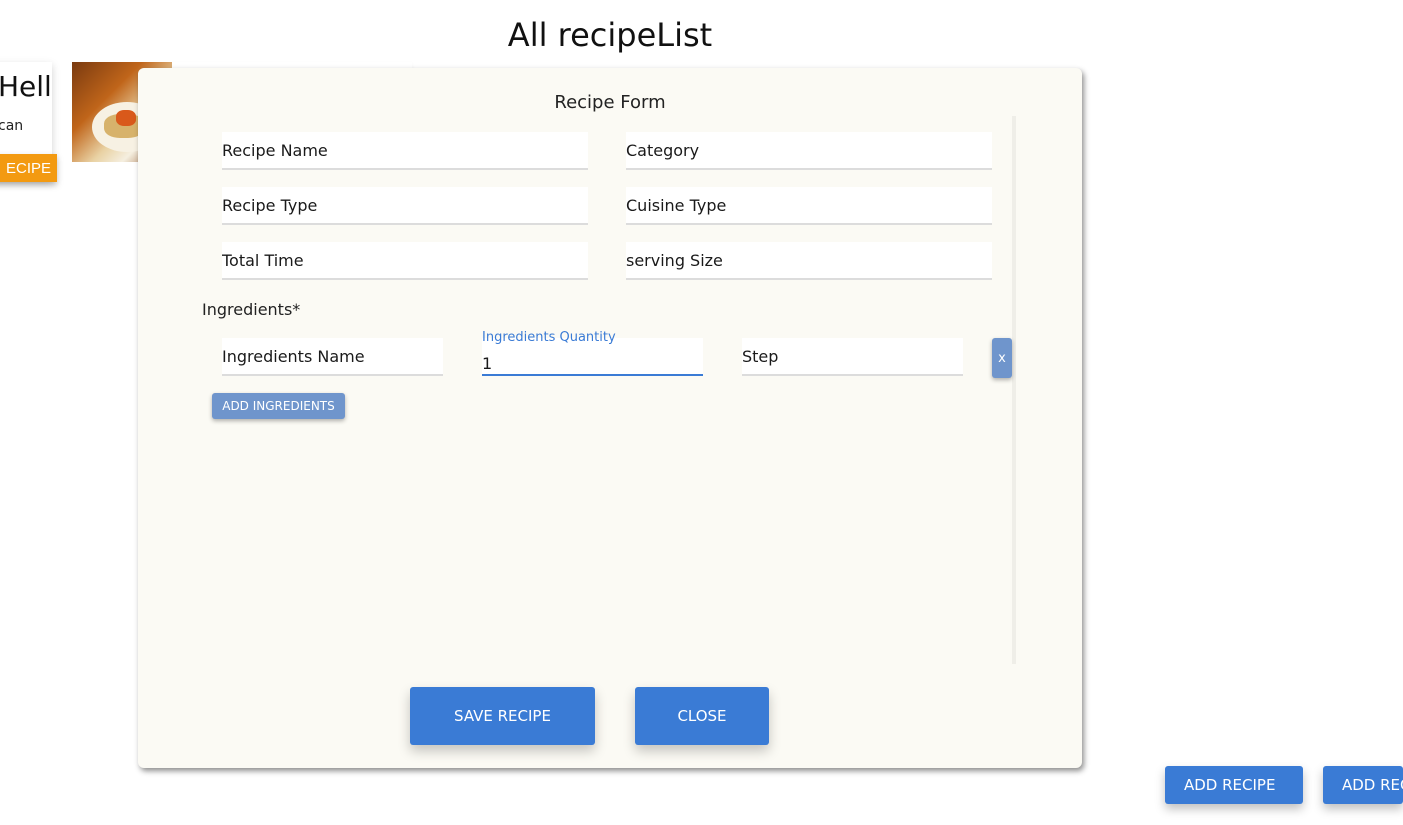 The image size is (1403, 825). I want to click on recipe-card-button: ECIPE, so click(28, 168).